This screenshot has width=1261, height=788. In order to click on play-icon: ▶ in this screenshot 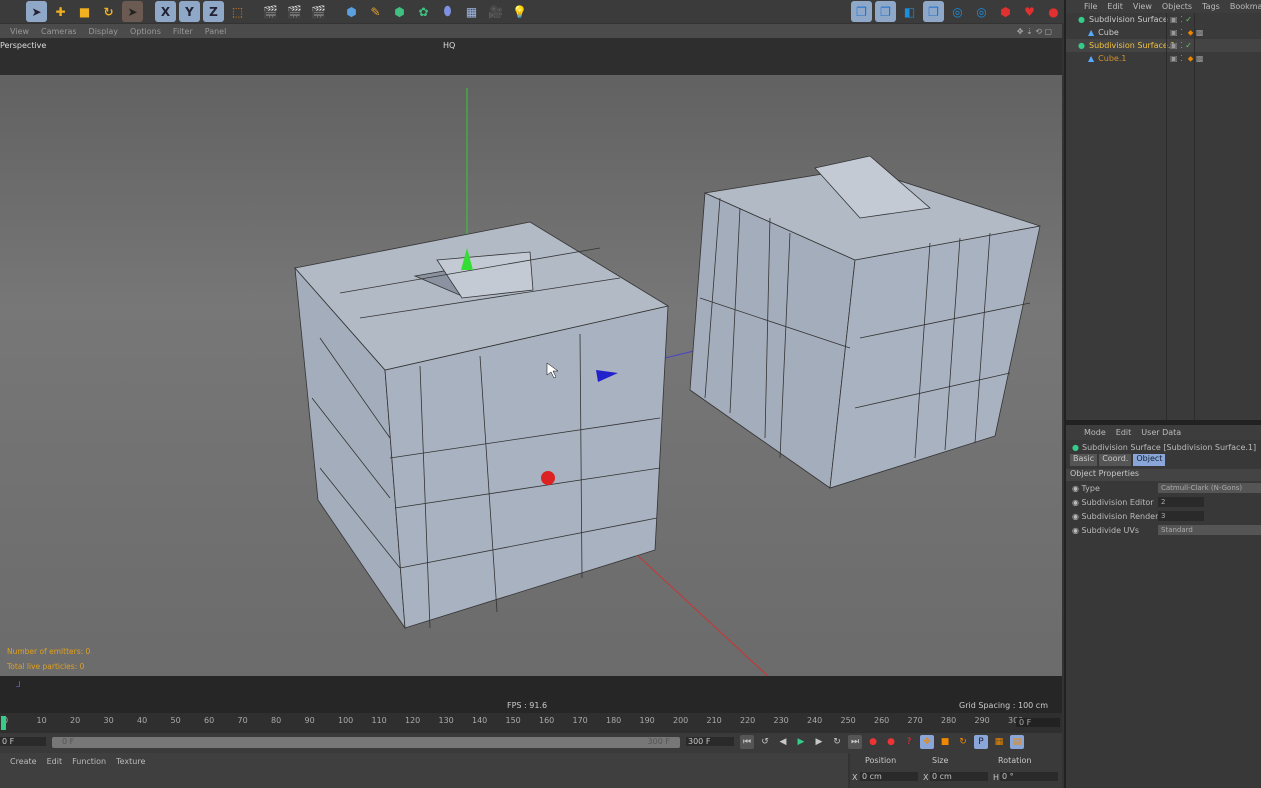, I will do `click(801, 742)`.